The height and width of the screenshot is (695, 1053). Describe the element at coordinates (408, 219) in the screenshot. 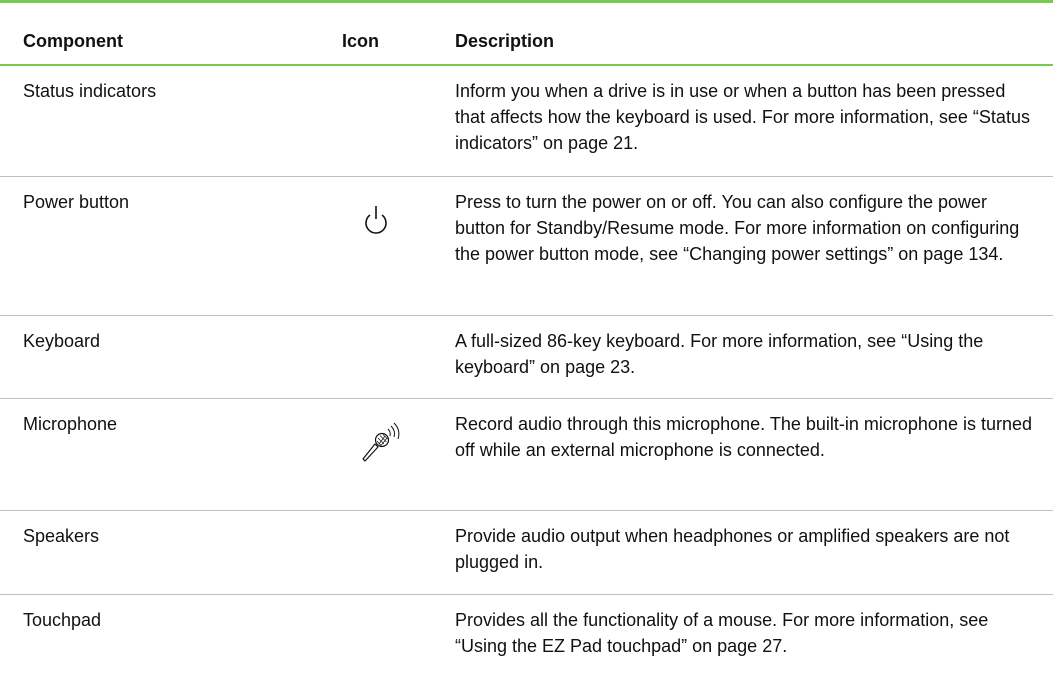

I see `power-icon` at that location.